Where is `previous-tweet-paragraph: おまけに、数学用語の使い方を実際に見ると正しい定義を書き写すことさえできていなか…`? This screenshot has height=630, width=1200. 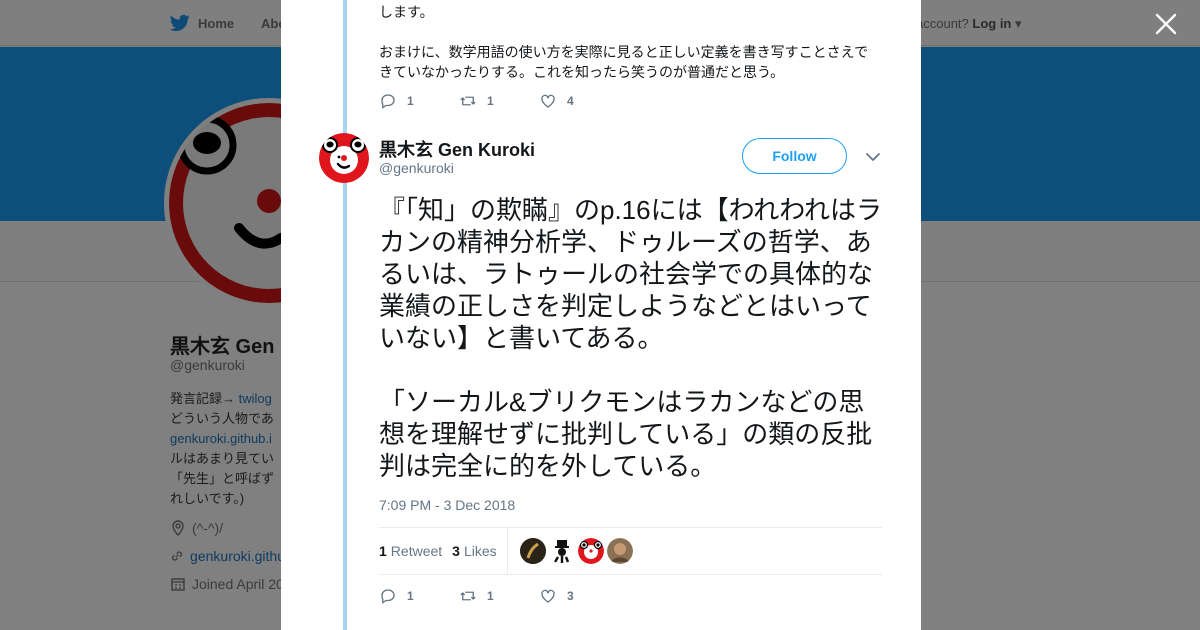 previous-tweet-paragraph: おまけに、数学用語の使い方を実際に見ると正しい定義を書き写すことさえできていなか… is located at coordinates (624, 62).